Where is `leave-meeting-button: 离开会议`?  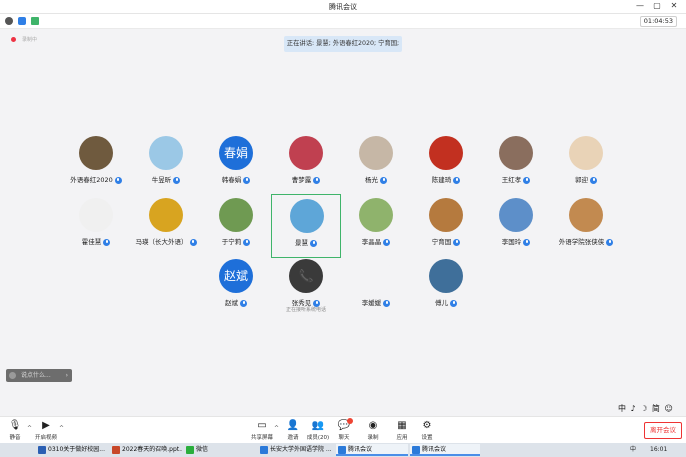
leave-meeting-button: 离开会议 is located at coordinates (663, 430).